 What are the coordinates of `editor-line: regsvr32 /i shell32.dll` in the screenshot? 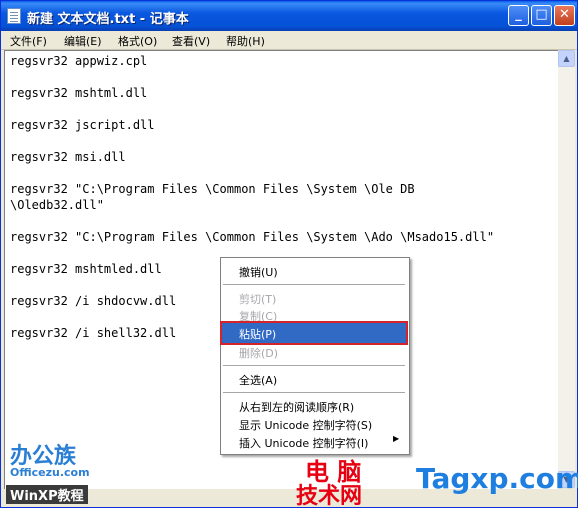 It's located at (93, 333).